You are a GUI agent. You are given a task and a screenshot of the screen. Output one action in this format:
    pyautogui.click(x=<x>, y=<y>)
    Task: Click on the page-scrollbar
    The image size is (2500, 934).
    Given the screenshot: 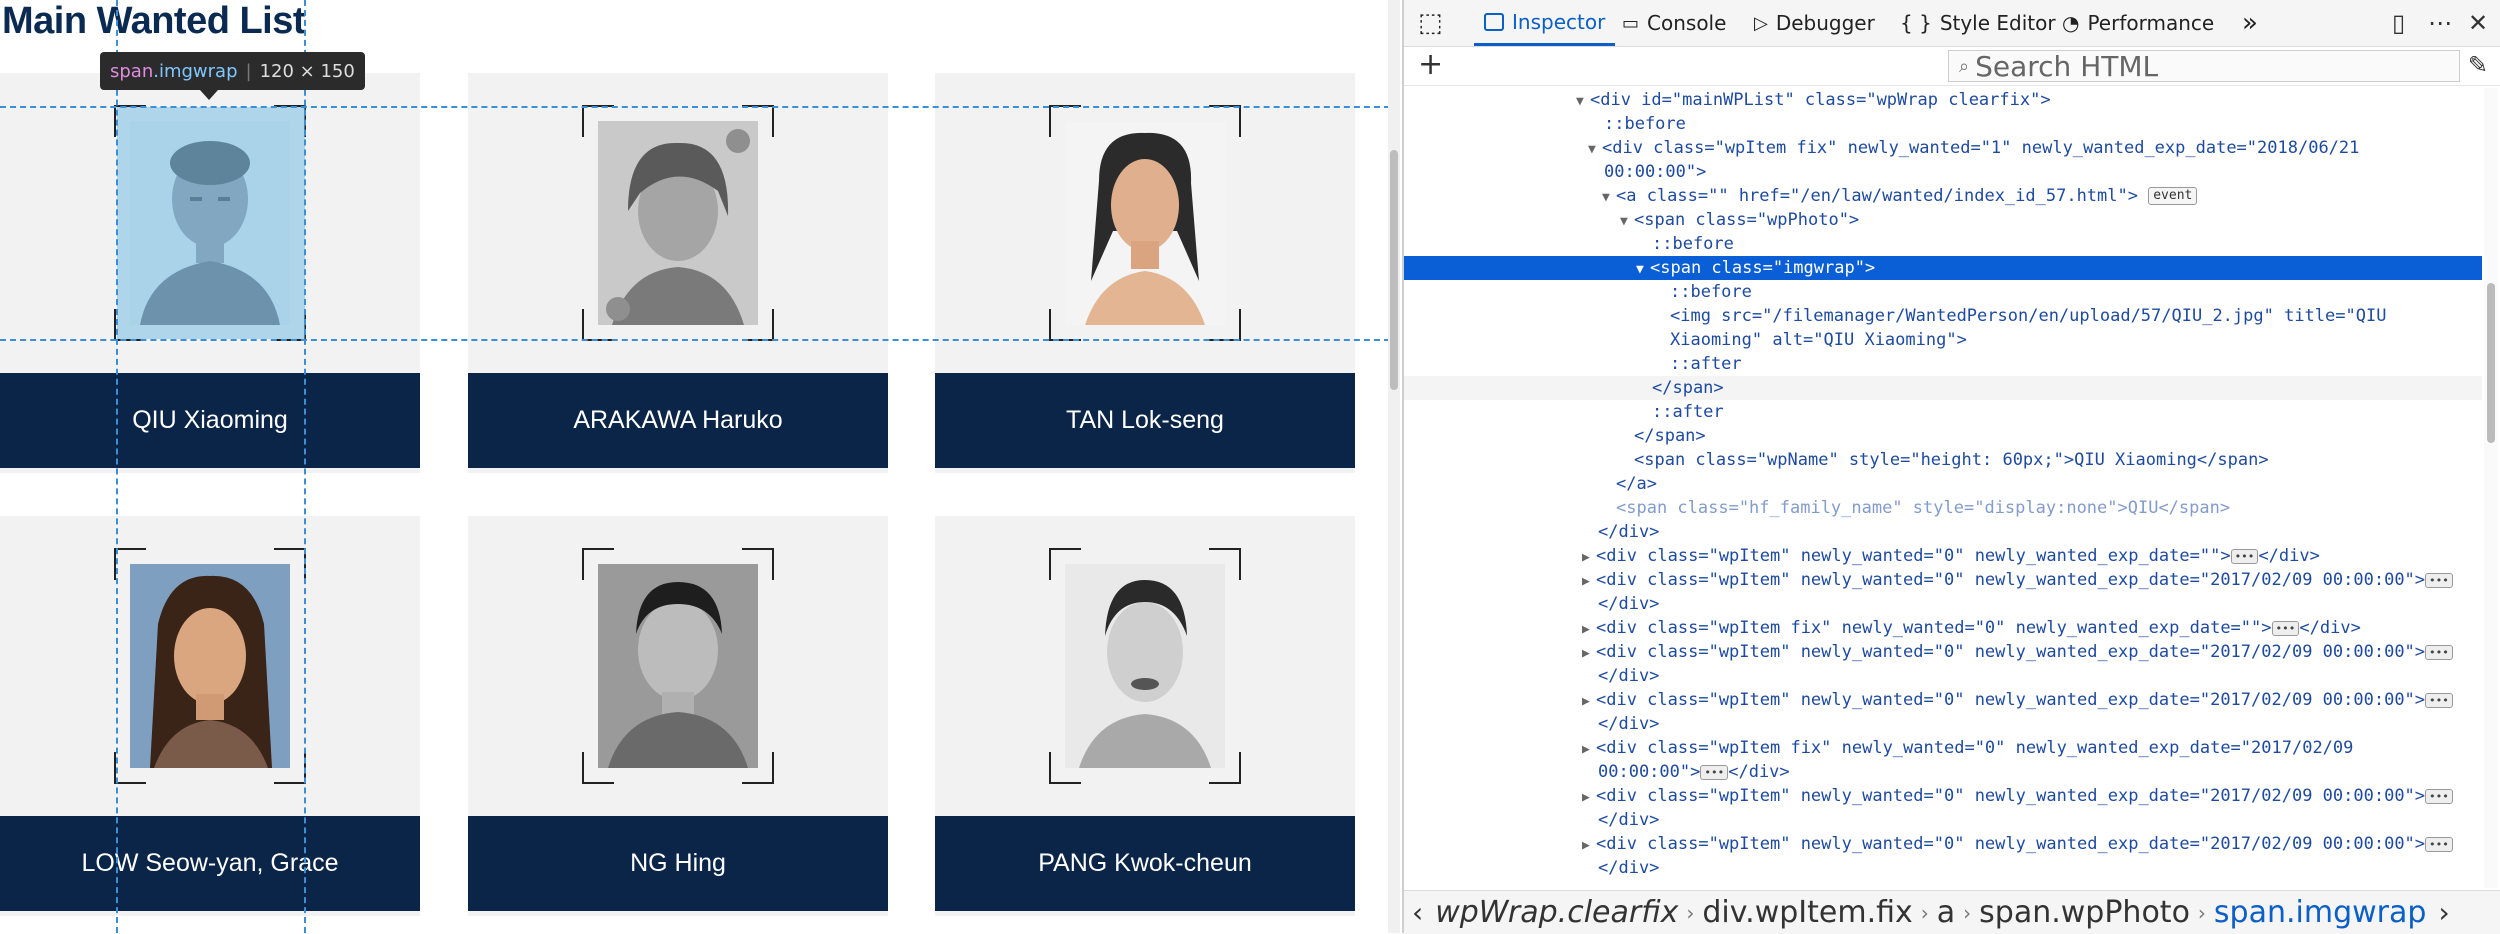 What is the action you would take?
    pyautogui.click(x=1394, y=466)
    